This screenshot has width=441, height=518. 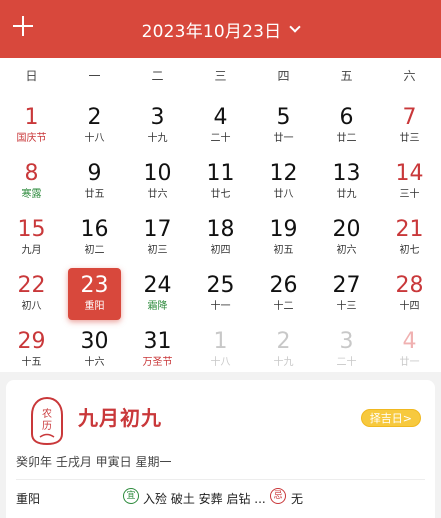 What do you see at coordinates (31, 306) in the screenshot?
I see `lunar-label: 初八` at bounding box center [31, 306].